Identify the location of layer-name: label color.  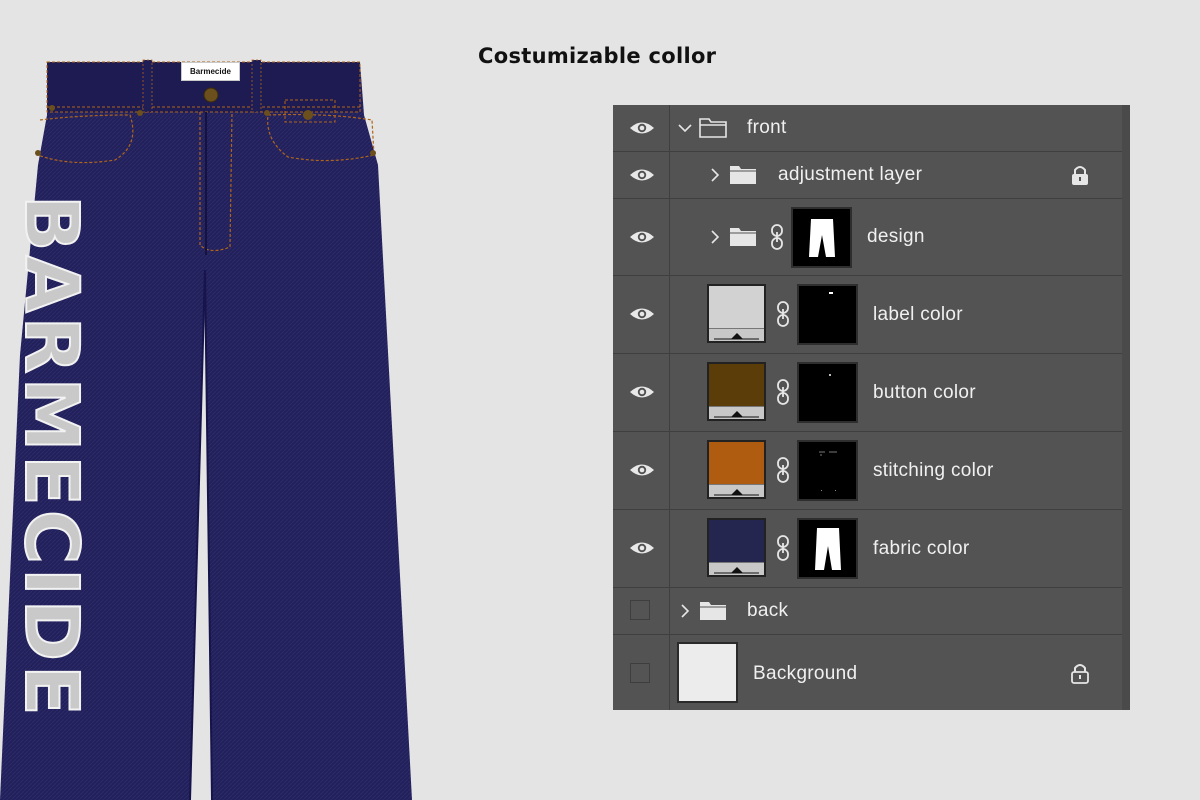
(918, 314).